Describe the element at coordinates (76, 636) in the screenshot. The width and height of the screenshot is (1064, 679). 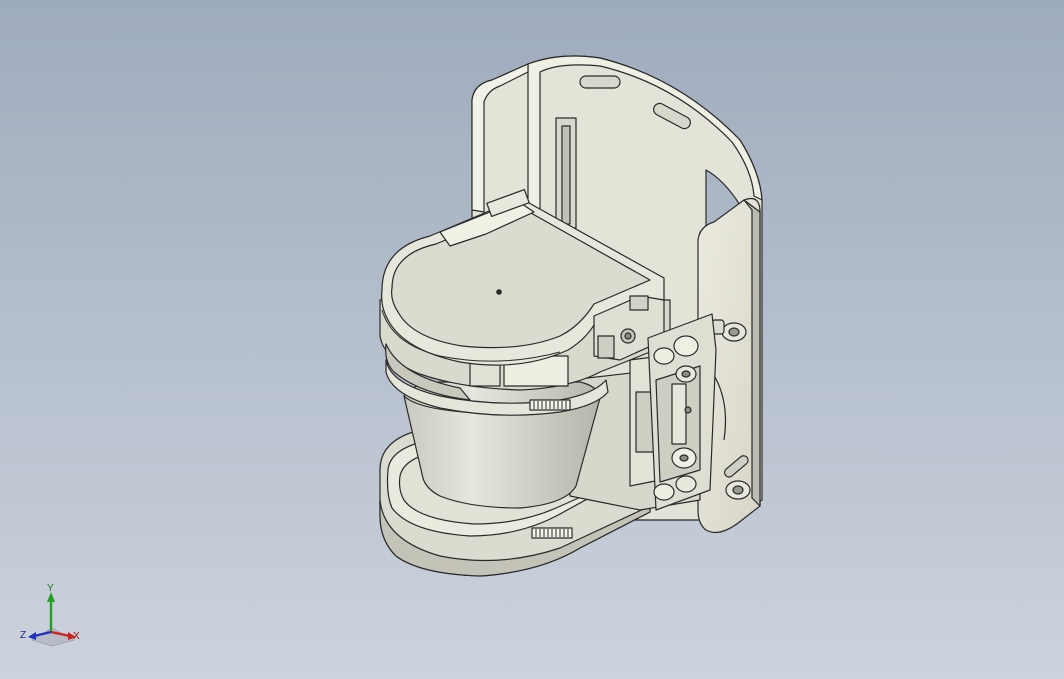
I see `triad-x-label: X` at that location.